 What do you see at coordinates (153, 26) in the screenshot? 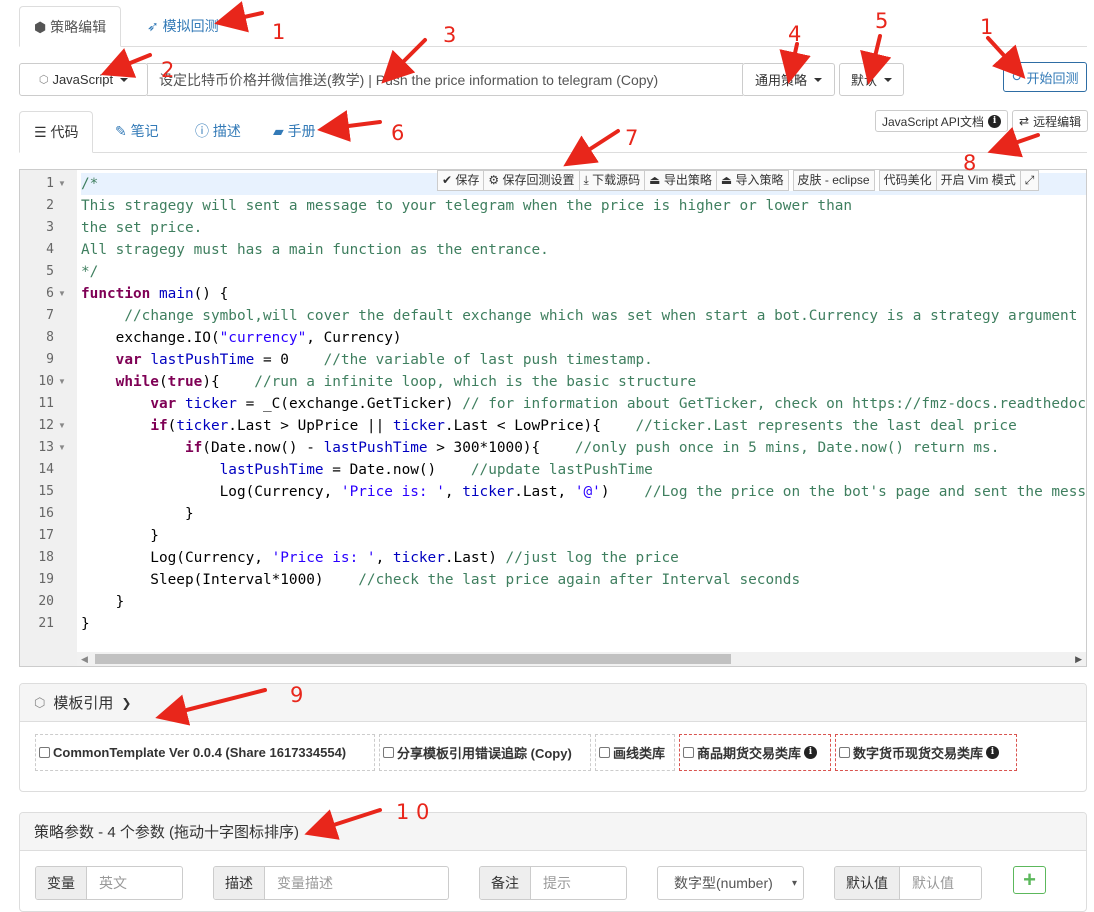
I see `rocket-icon: ➶` at bounding box center [153, 26].